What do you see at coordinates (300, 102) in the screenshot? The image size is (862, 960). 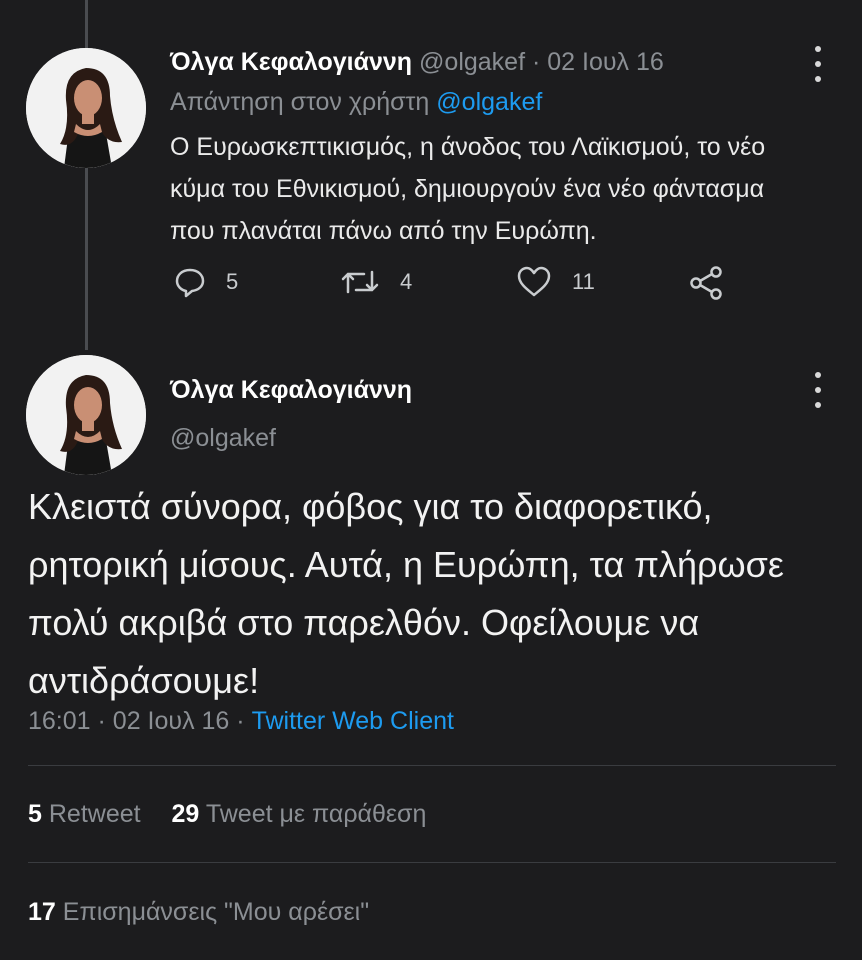 I see `replying-to-label: Απάντηση στον χρήστη` at bounding box center [300, 102].